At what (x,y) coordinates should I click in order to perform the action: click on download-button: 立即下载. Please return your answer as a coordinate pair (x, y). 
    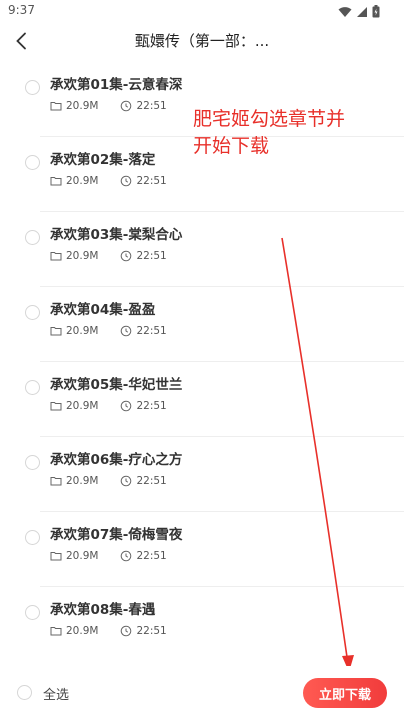
    Looking at the image, I should click on (345, 693).